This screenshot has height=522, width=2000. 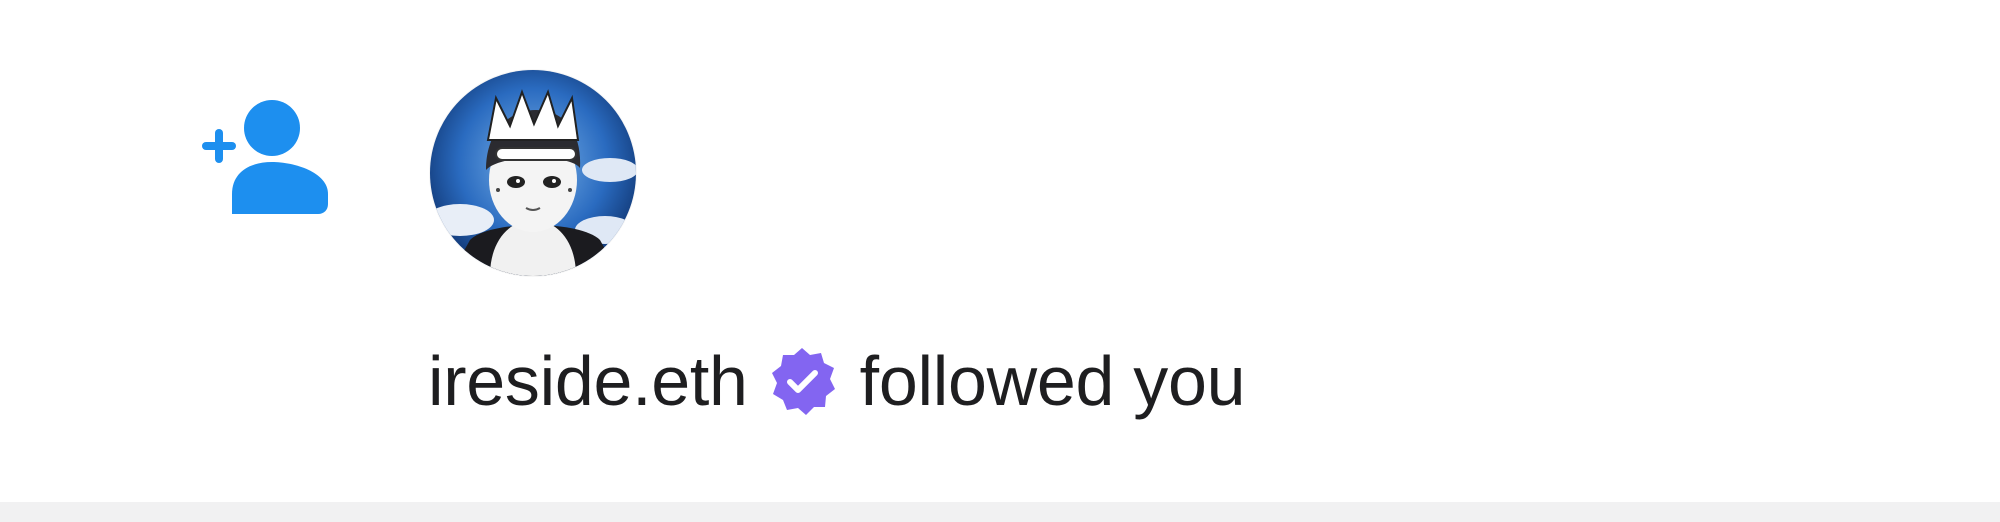 I want to click on verified-badge-icon, so click(x=802, y=381).